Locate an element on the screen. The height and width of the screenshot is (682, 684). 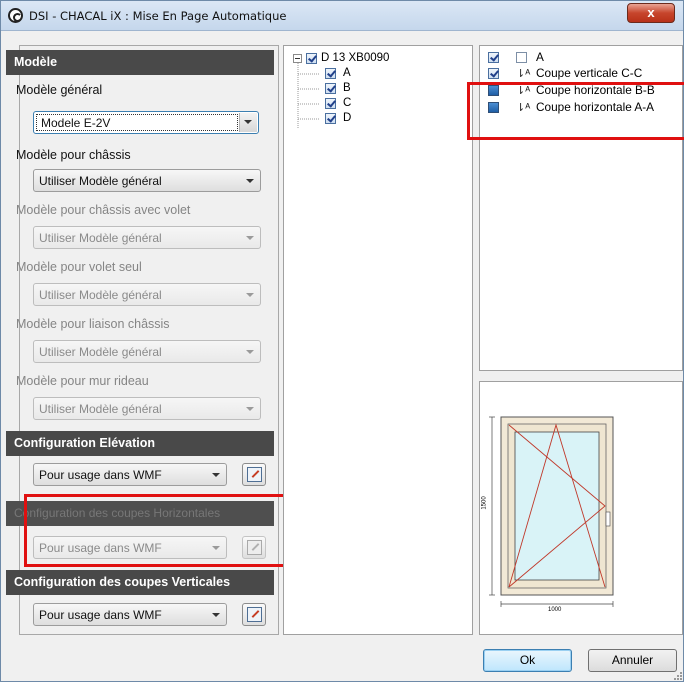
config-elevation-combo: Pour usage dans WMF is located at coordinates (130, 474).